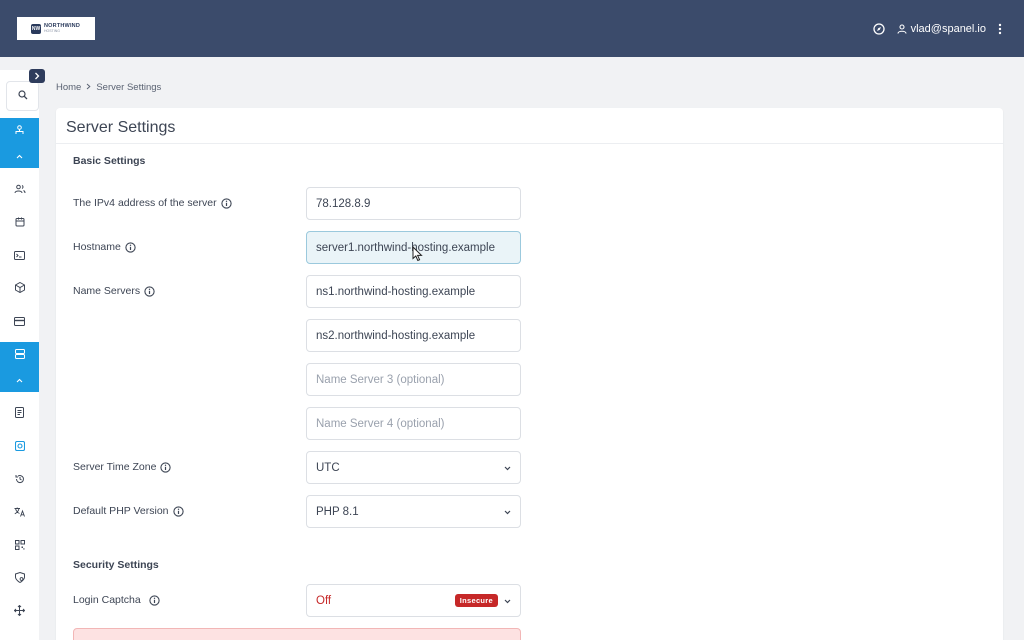  I want to click on hostname-value: server1.northwind-hosting.example, so click(405, 247).